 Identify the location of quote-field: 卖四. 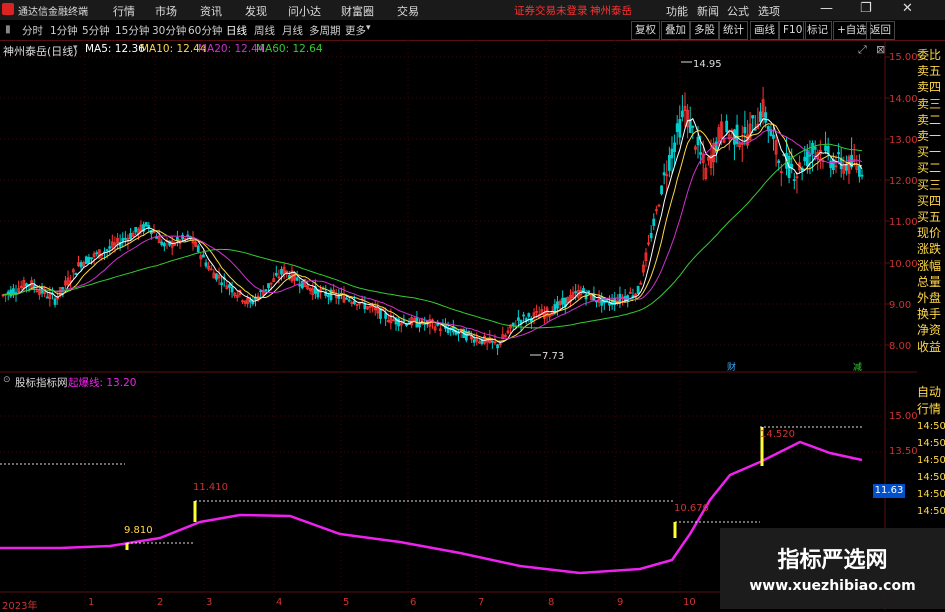
(931, 87).